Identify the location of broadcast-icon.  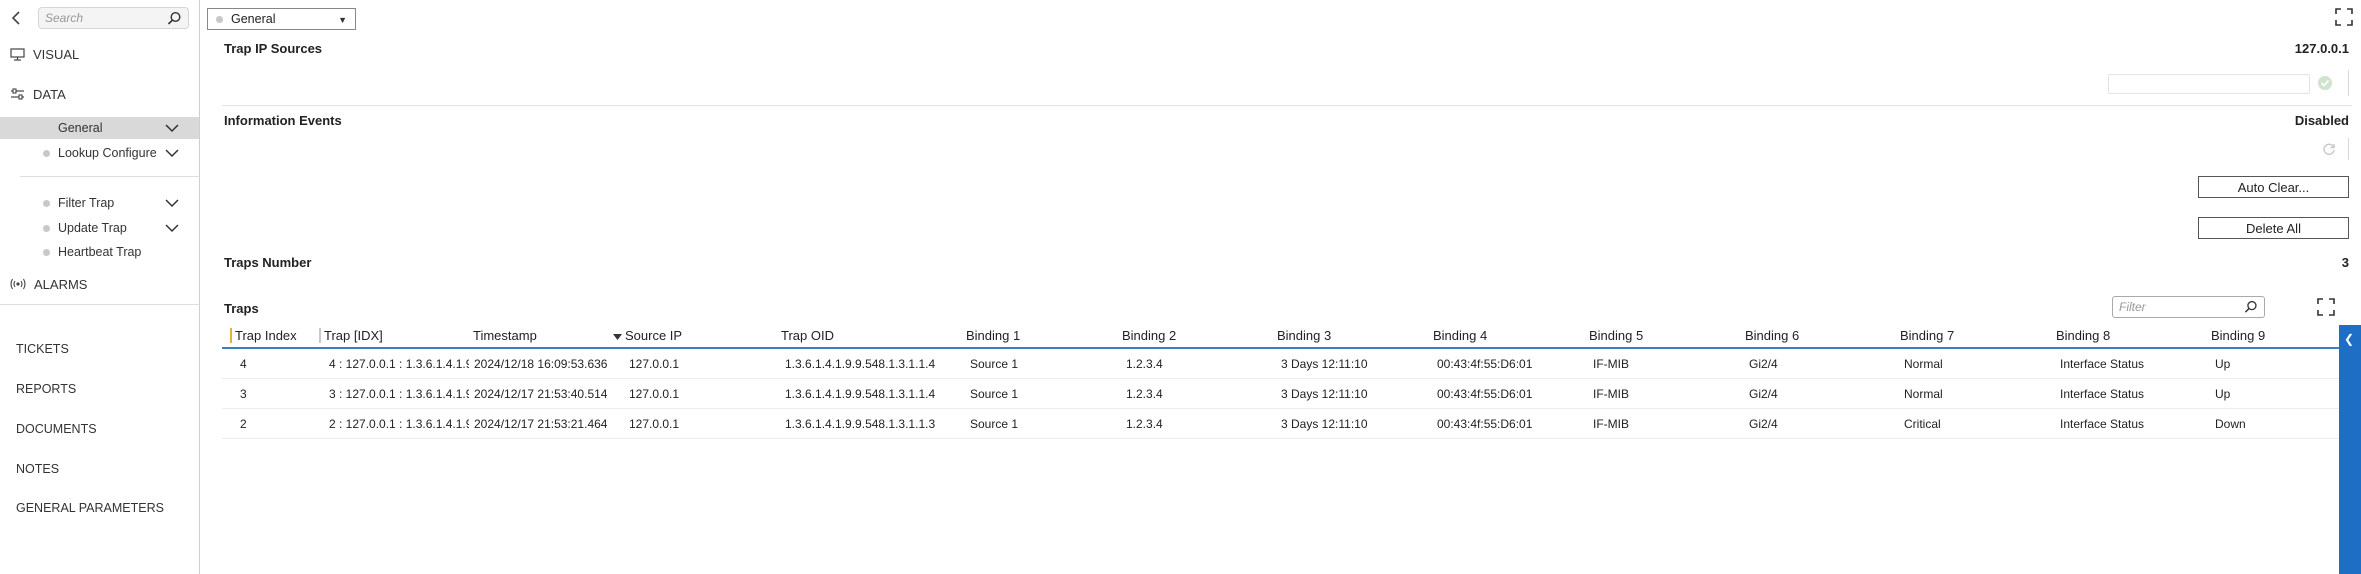
(18, 284).